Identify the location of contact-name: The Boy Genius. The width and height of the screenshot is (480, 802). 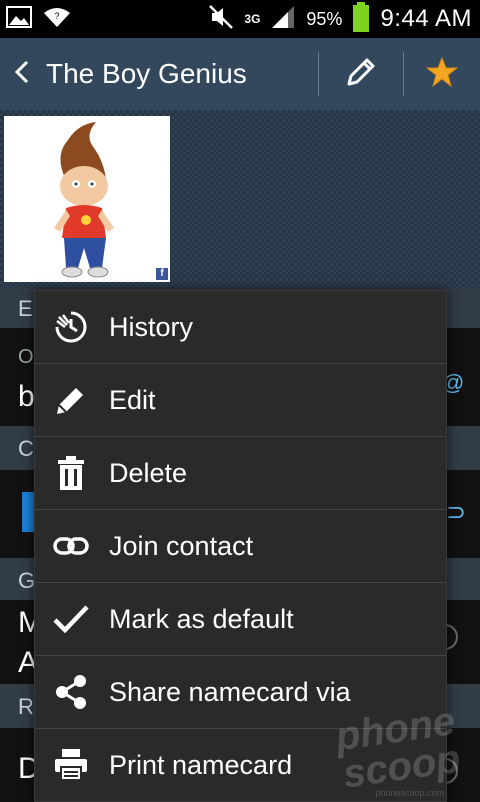
(180, 74).